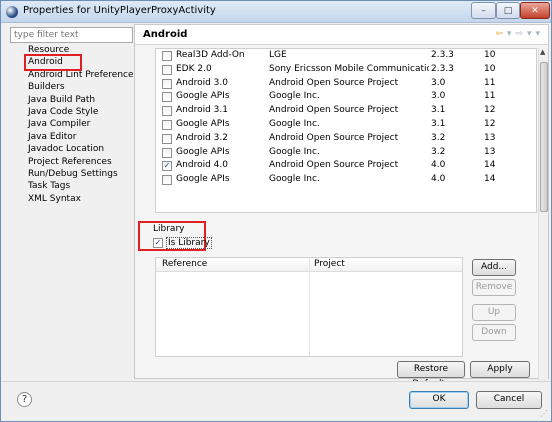 This screenshot has height=422, width=552. What do you see at coordinates (494, 332) in the screenshot?
I see `move-down-button: Down` at bounding box center [494, 332].